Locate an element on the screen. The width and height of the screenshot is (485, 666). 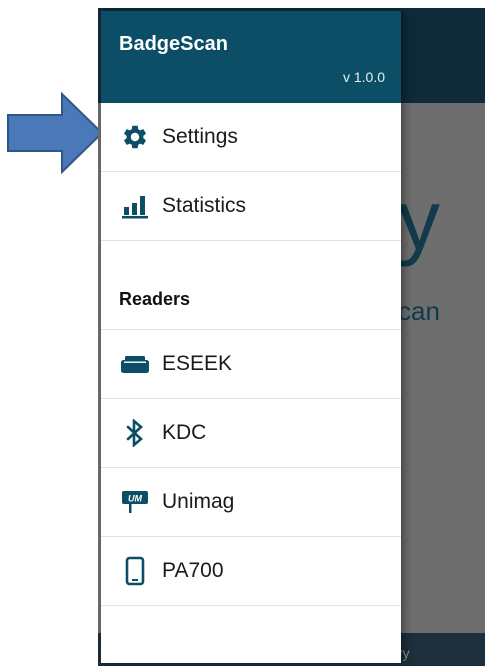
gear-icon is located at coordinates (135, 137).